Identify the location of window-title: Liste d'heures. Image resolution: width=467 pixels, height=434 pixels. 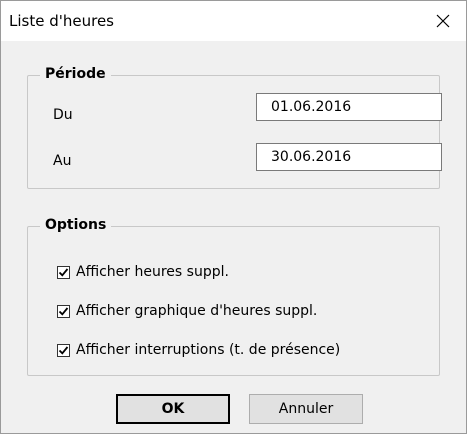
(61, 21).